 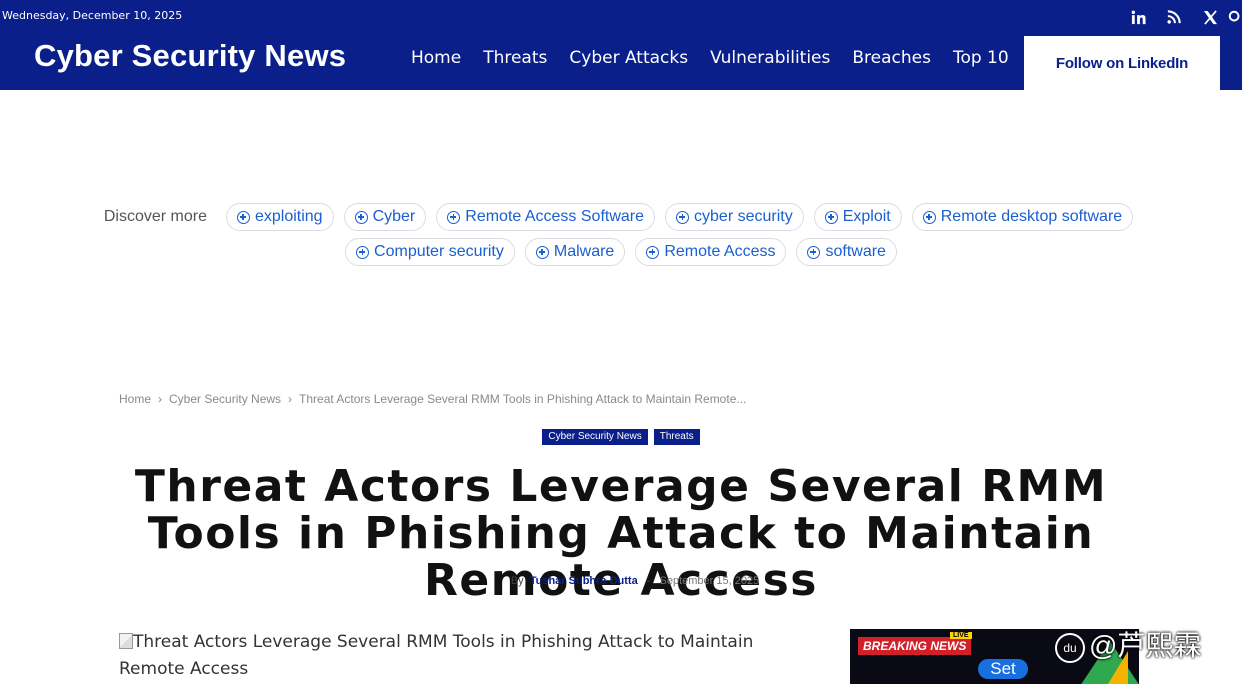 What do you see at coordinates (436, 58) in the screenshot?
I see `nav-home: Home` at bounding box center [436, 58].